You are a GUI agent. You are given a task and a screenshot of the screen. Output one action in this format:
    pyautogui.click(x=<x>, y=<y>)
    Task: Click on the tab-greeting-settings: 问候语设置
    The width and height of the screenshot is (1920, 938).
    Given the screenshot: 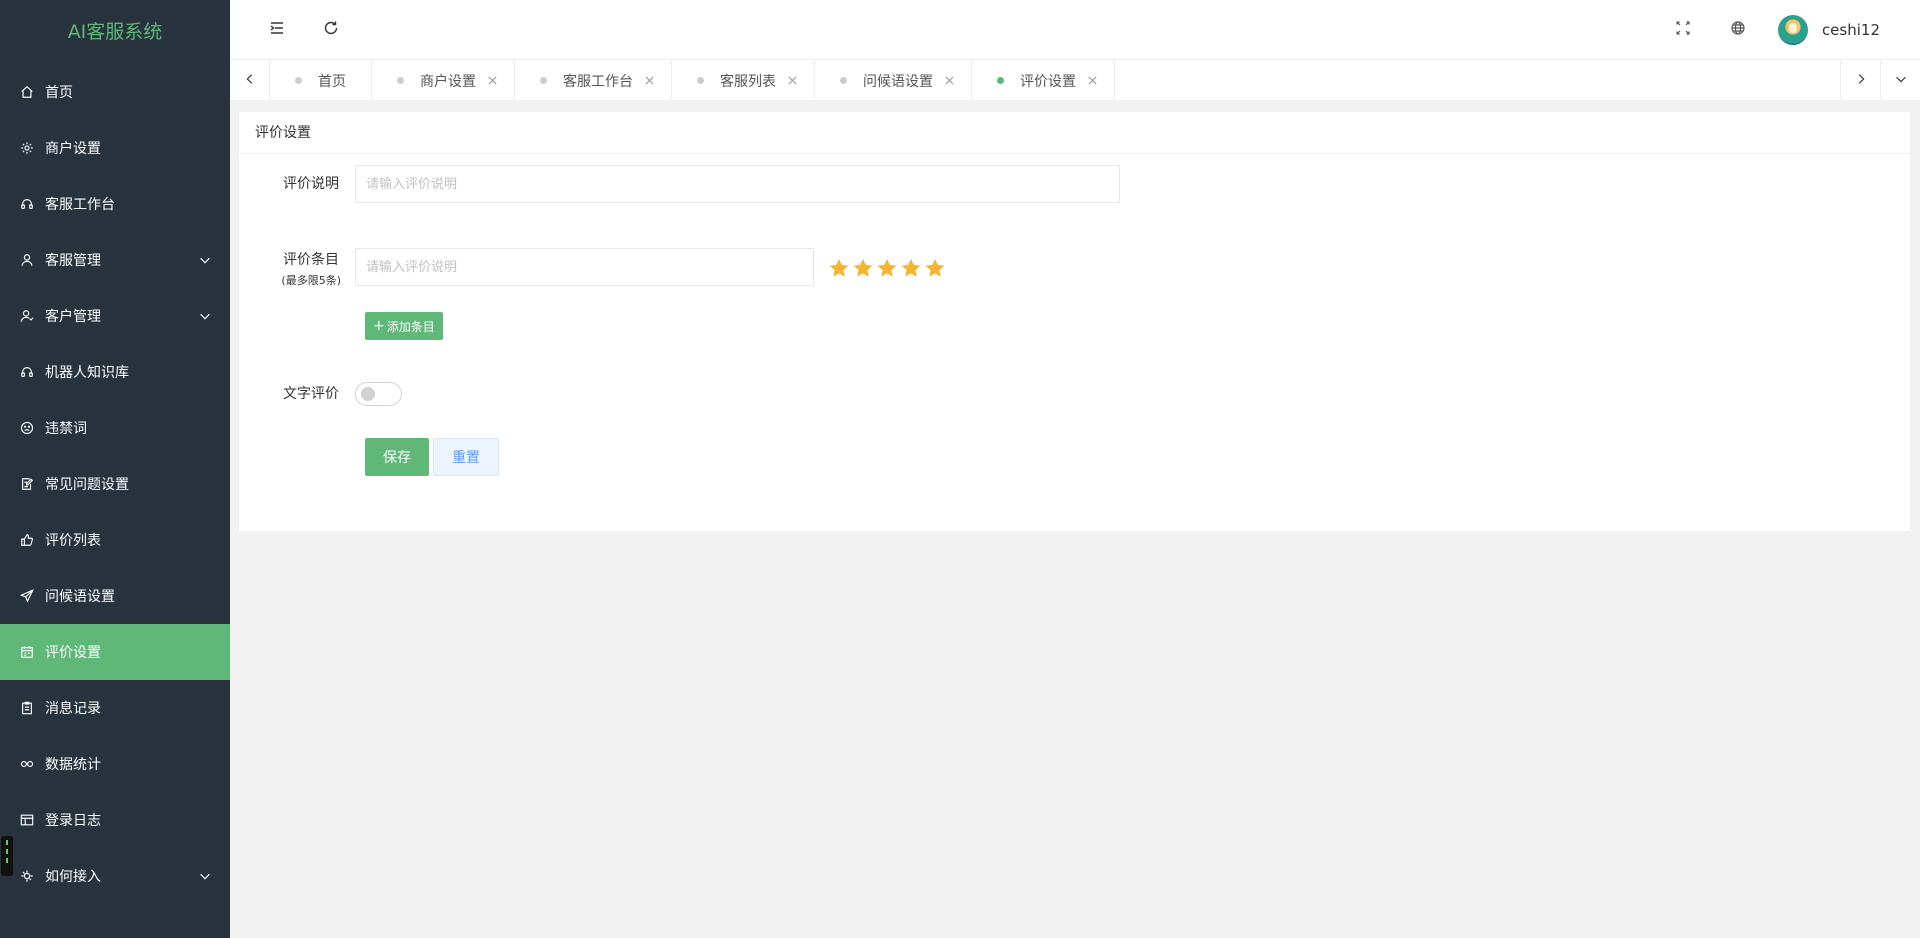 What is the action you would take?
    pyautogui.click(x=893, y=80)
    